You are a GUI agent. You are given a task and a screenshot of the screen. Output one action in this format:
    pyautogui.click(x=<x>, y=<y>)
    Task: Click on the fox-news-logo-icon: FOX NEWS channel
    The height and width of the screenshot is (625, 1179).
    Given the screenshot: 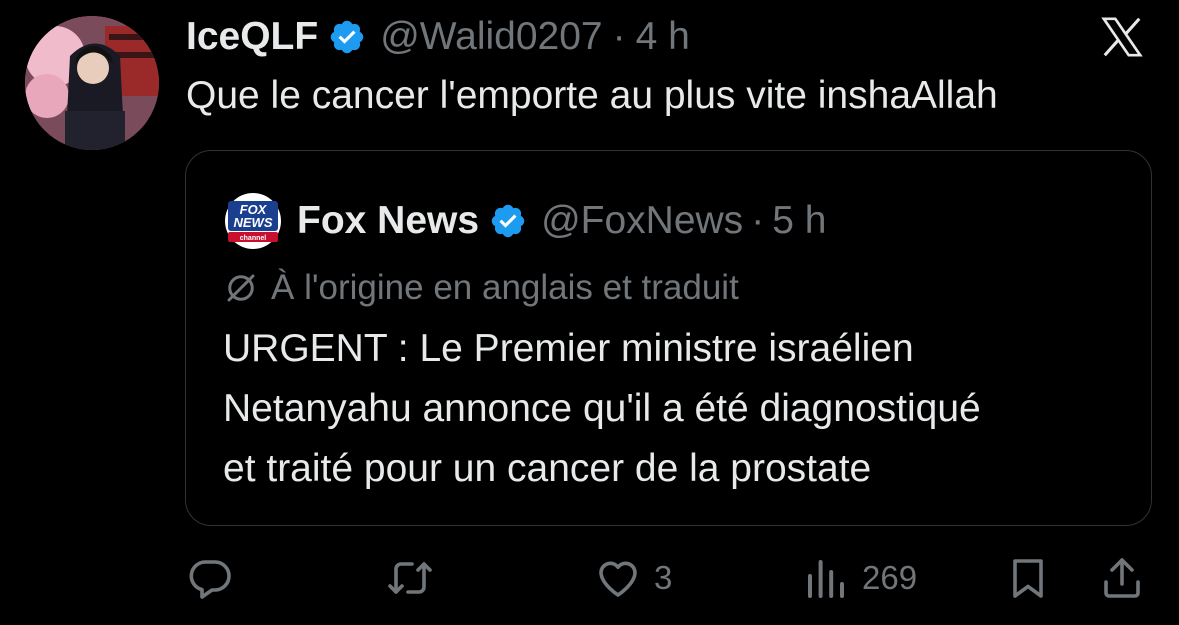 What is the action you would take?
    pyautogui.click(x=253, y=221)
    